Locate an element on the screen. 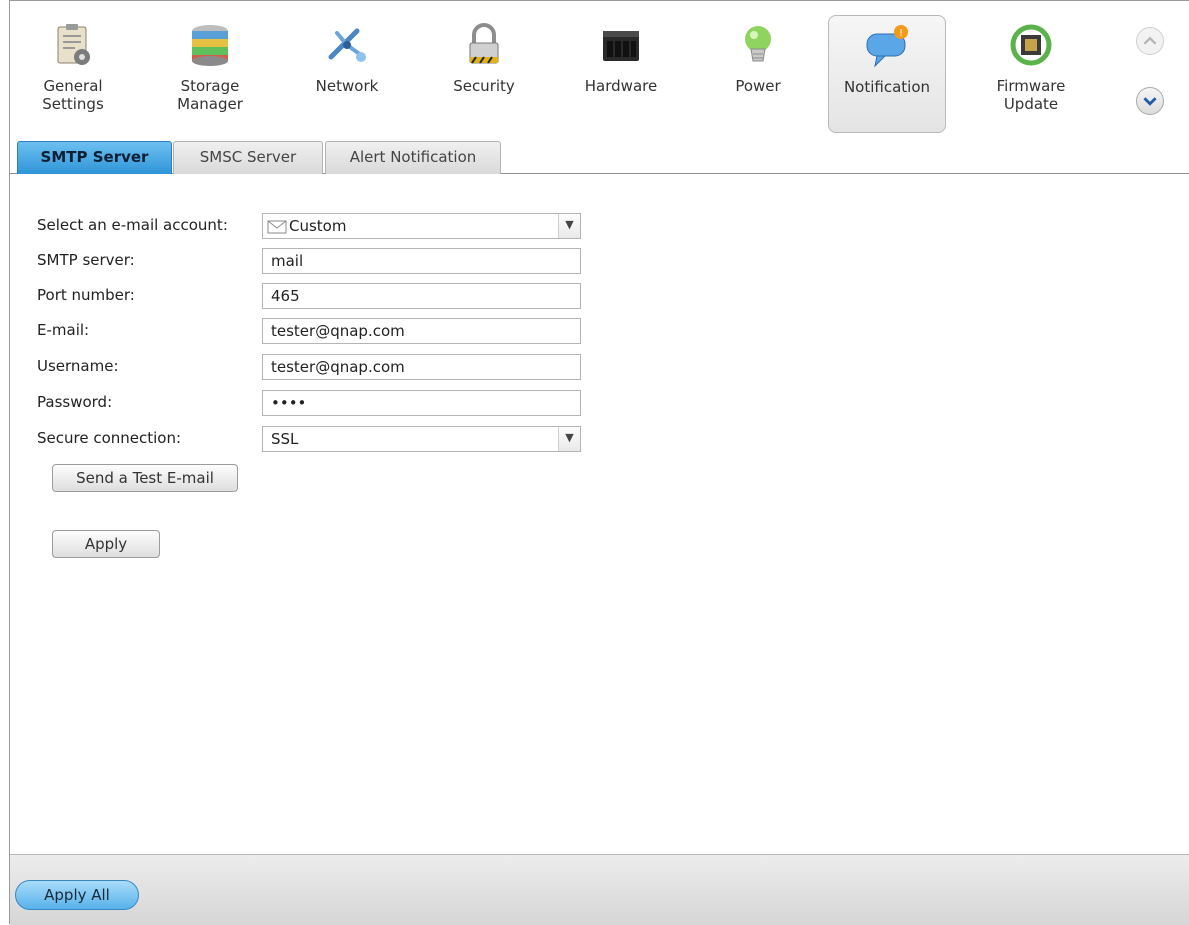 The height and width of the screenshot is (925, 1189). toolbar-firmware-update: Firmware Update is located at coordinates (1031, 74).